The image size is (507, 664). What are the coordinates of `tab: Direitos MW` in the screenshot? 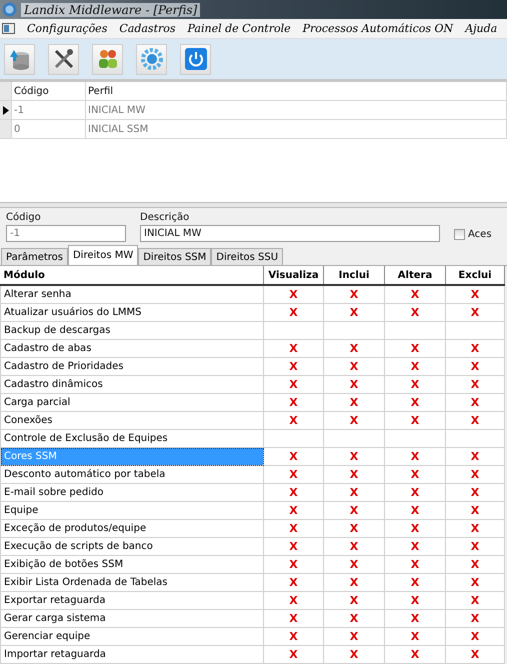 It's located at (103, 255).